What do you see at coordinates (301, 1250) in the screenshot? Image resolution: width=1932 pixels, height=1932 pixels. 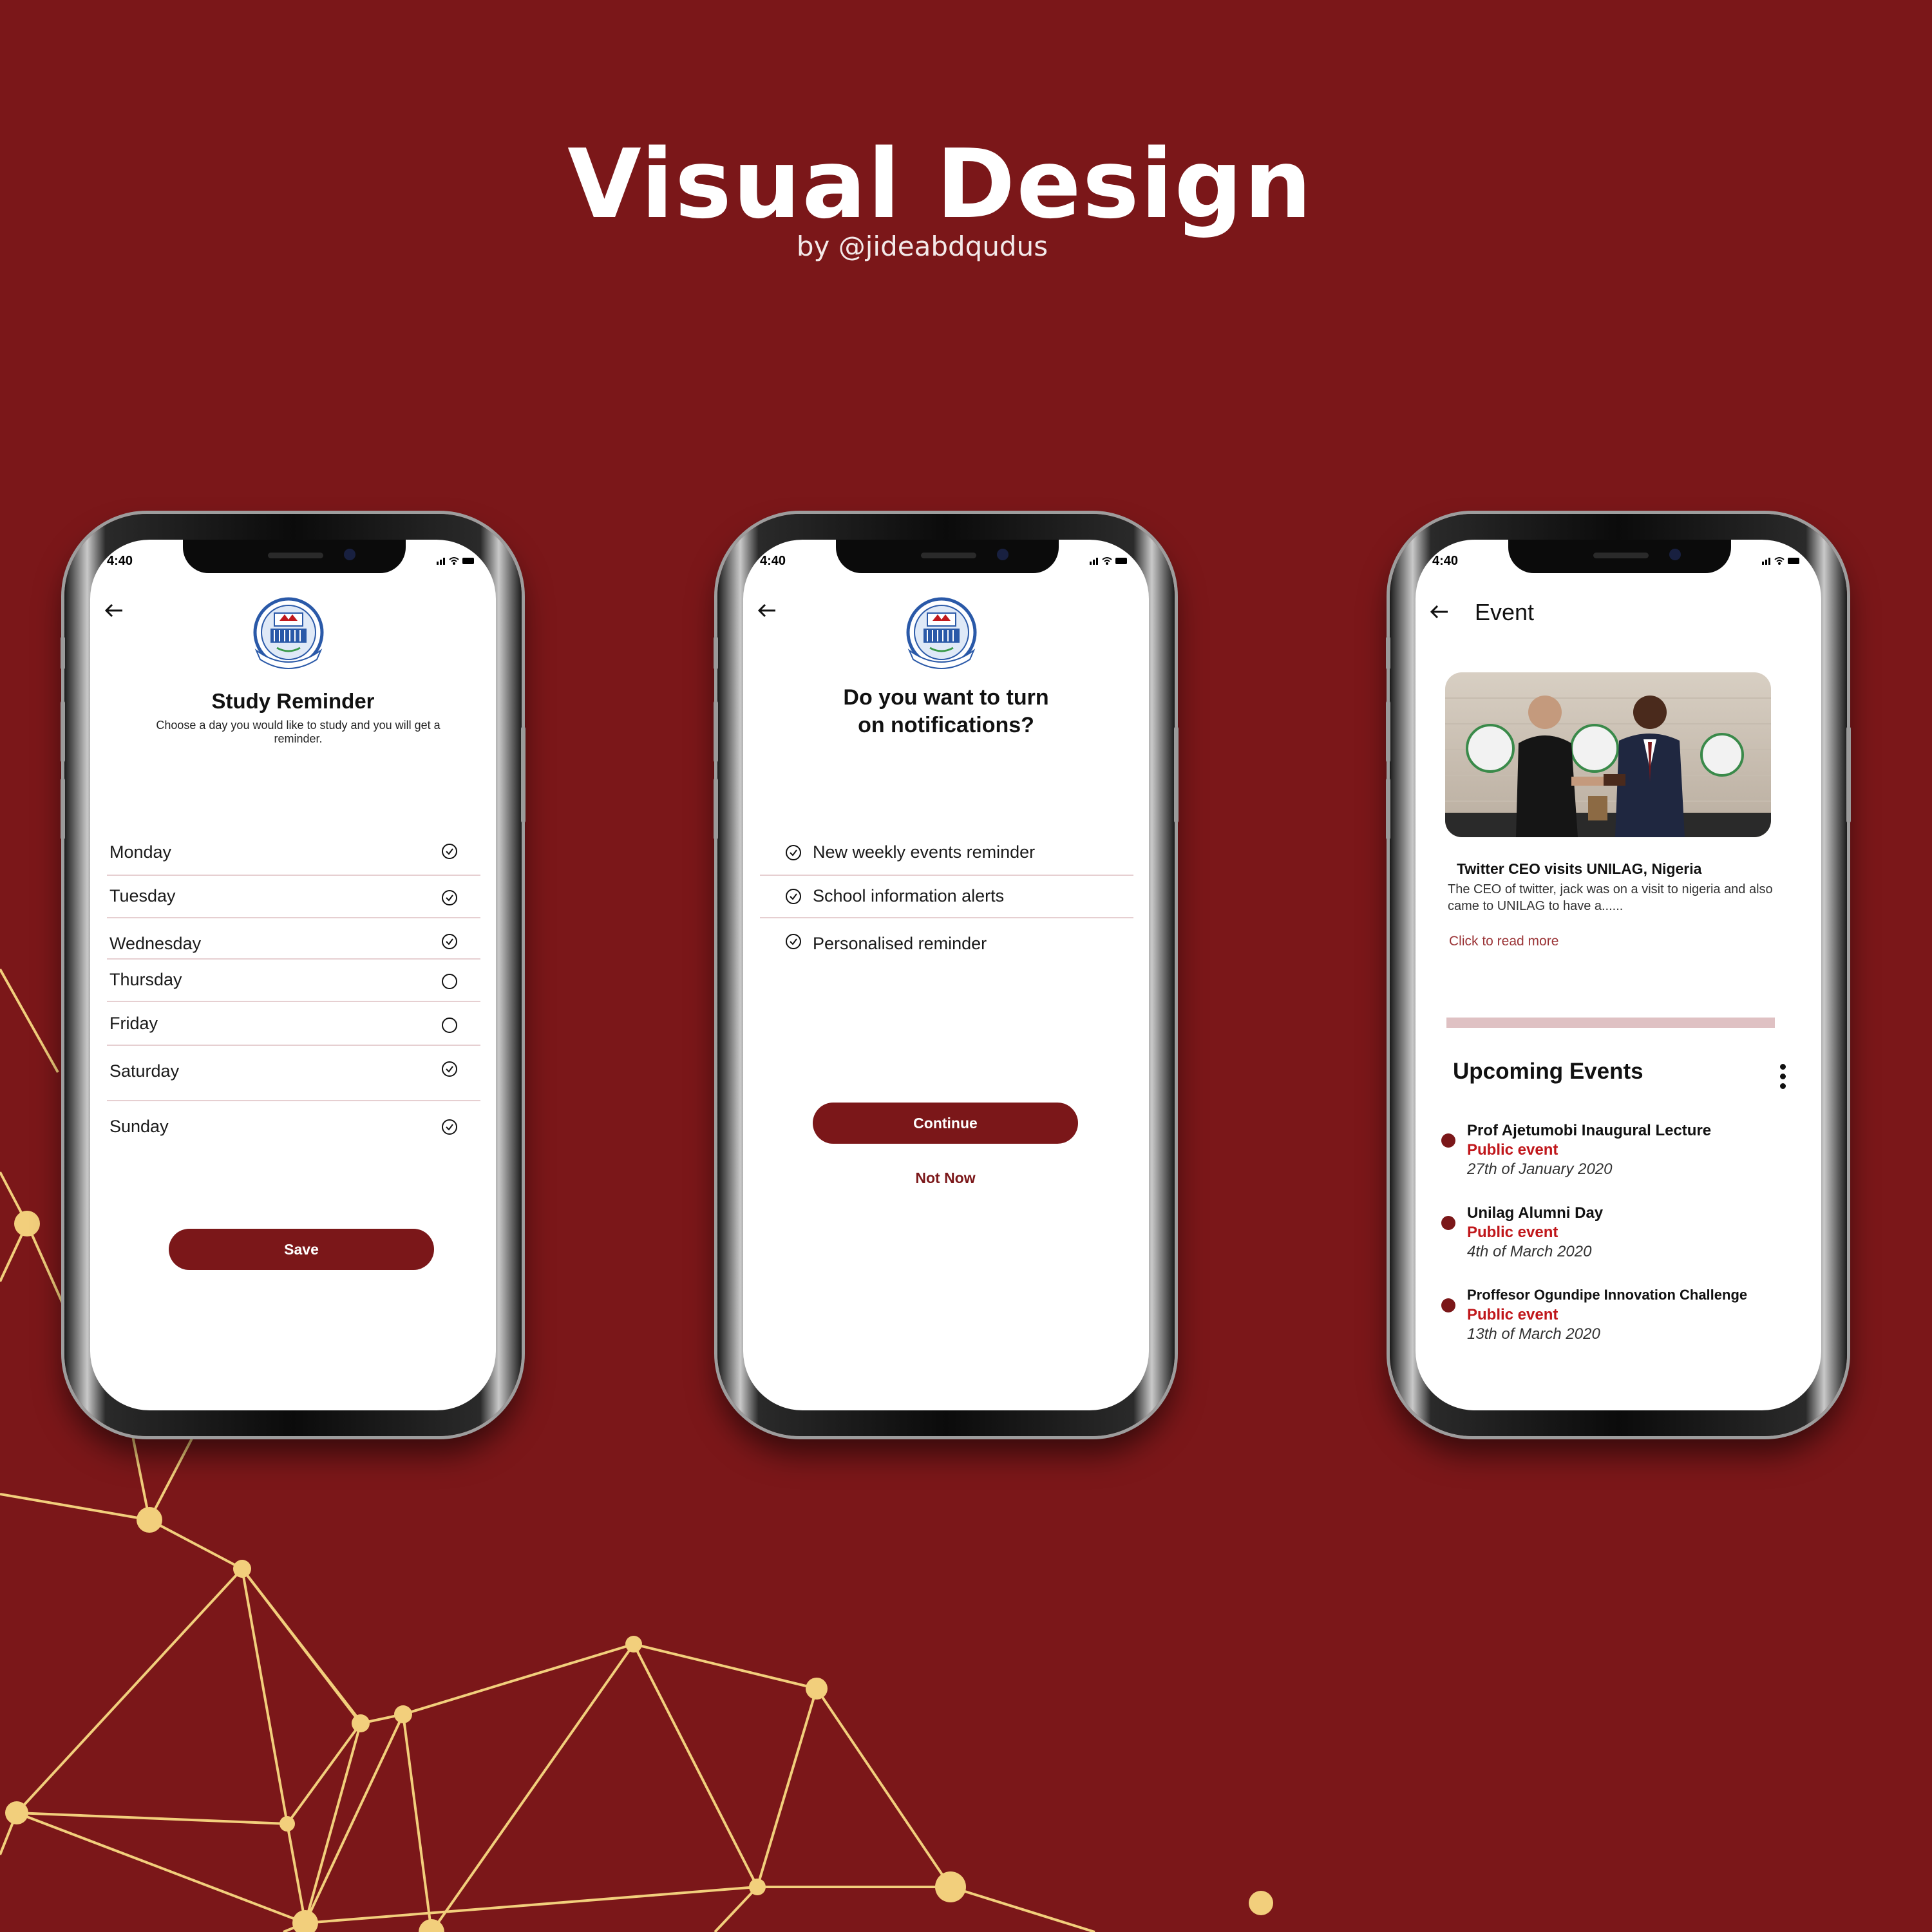 I see `save-button: Save` at bounding box center [301, 1250].